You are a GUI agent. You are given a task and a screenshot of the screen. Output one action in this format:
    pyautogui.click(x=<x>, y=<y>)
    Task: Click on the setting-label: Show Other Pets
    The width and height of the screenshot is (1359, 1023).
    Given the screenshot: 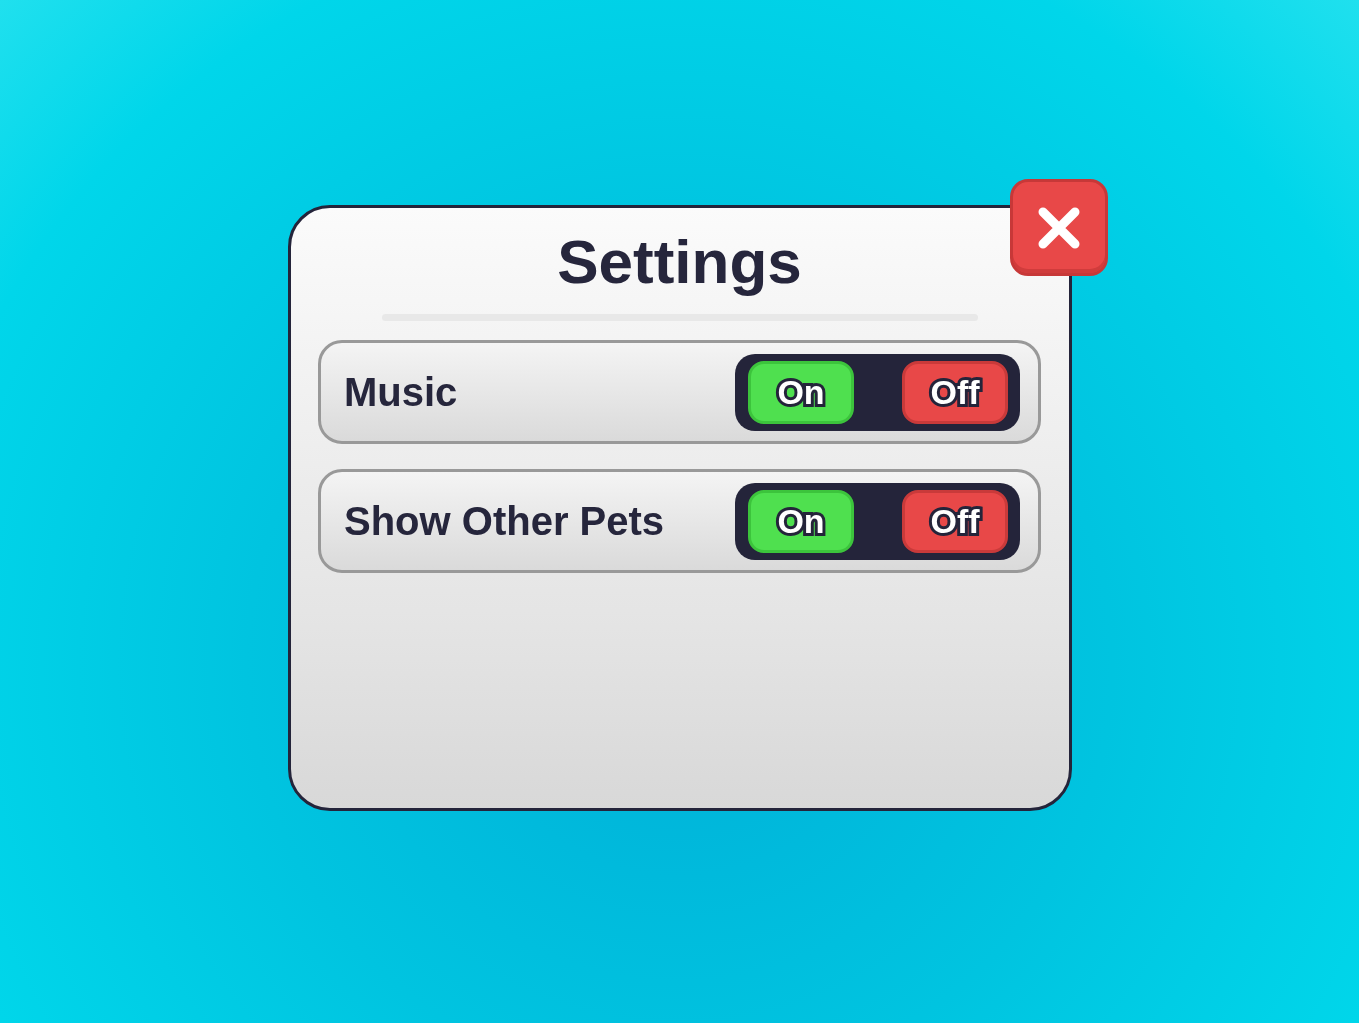 What is the action you would take?
    pyautogui.click(x=504, y=521)
    